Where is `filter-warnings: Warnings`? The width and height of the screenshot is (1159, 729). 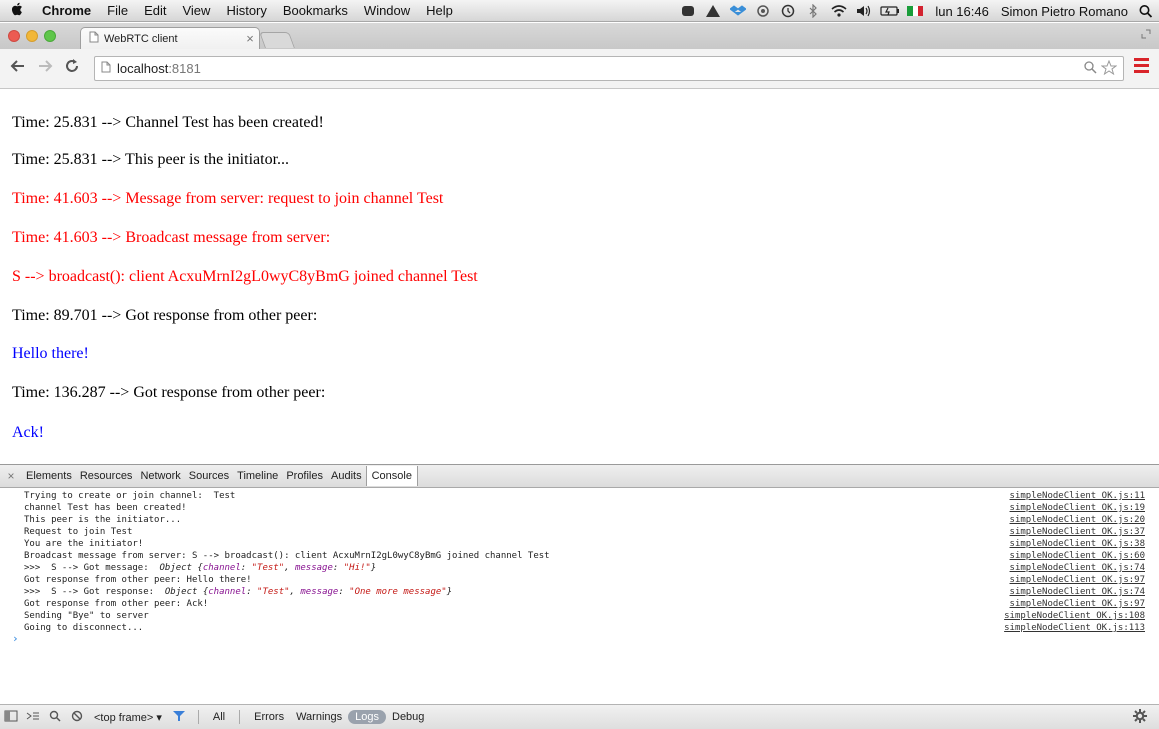 filter-warnings: Warnings is located at coordinates (319, 717).